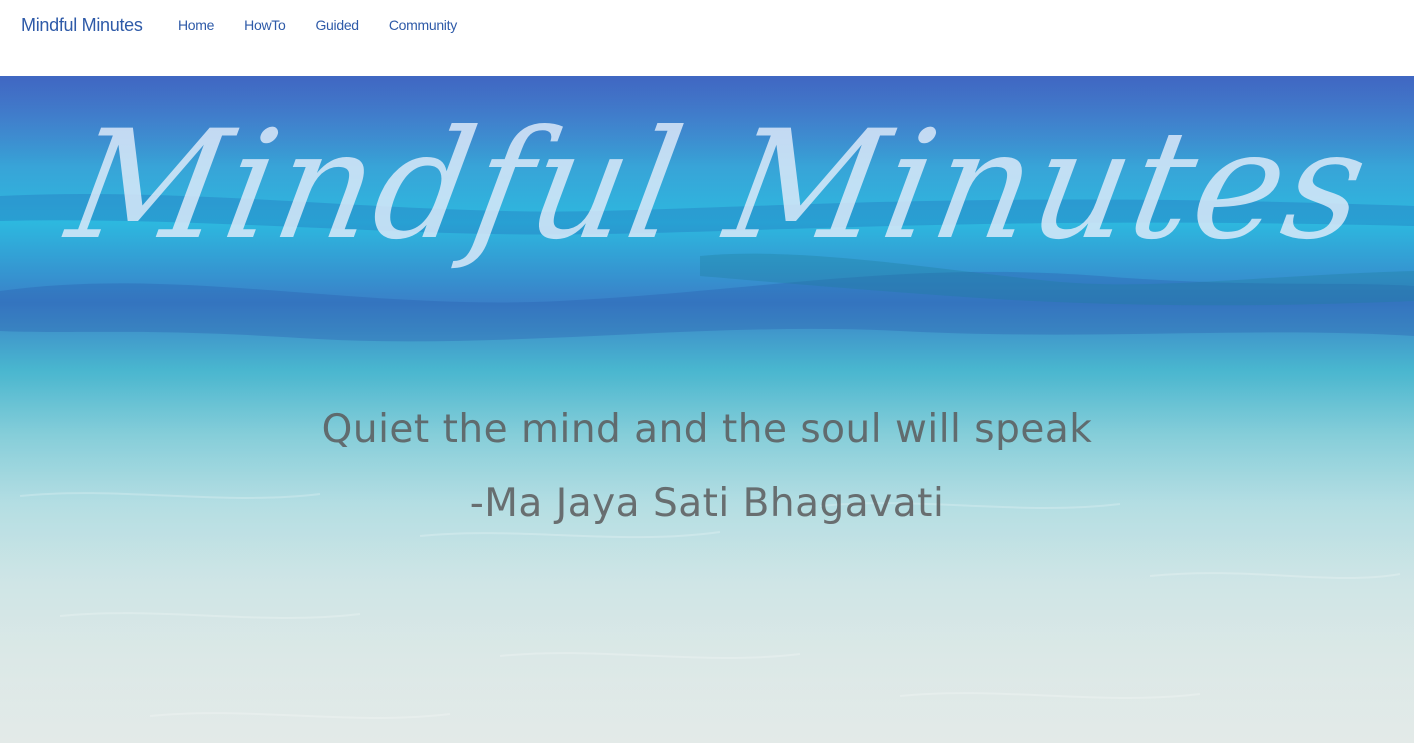 This screenshot has width=1414, height=743. What do you see at coordinates (423, 25) in the screenshot?
I see `nav-link-community: Community` at bounding box center [423, 25].